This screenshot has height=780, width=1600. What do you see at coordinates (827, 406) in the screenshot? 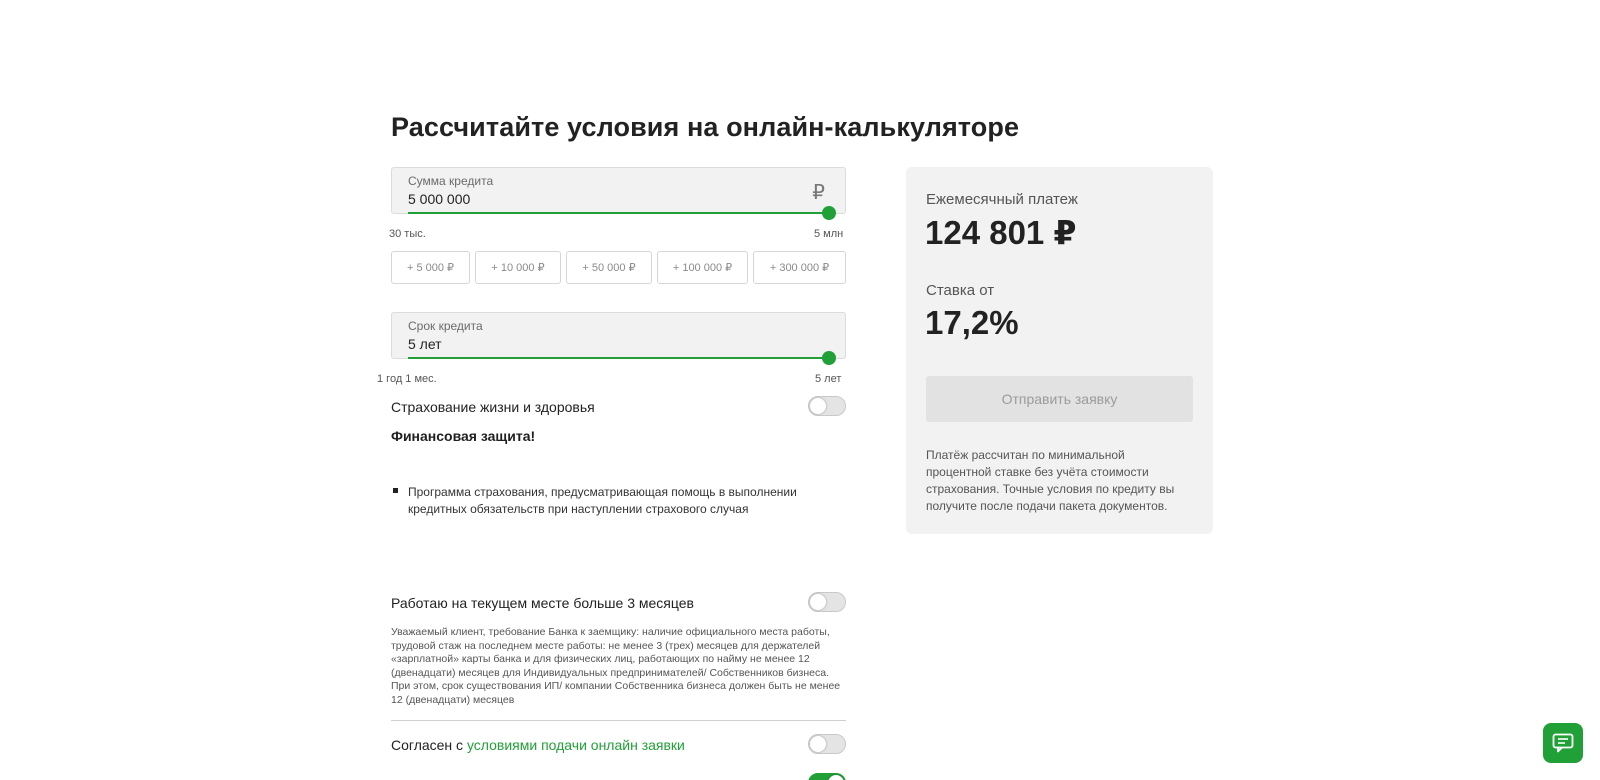
I see `insurance-toggle` at bounding box center [827, 406].